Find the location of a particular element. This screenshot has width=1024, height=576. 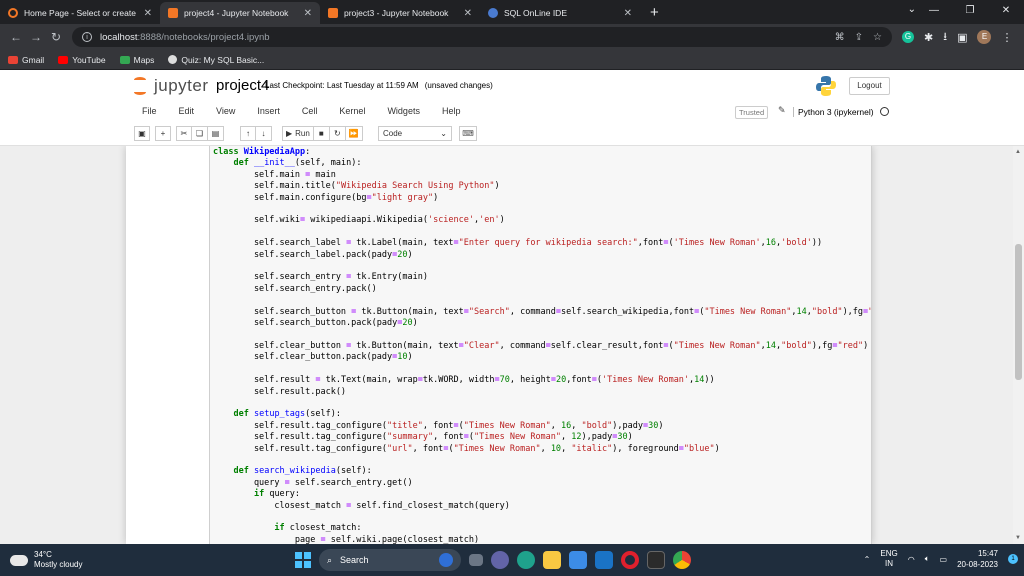

bookmark-star-icon: ☆ is located at coordinates (877, 37).